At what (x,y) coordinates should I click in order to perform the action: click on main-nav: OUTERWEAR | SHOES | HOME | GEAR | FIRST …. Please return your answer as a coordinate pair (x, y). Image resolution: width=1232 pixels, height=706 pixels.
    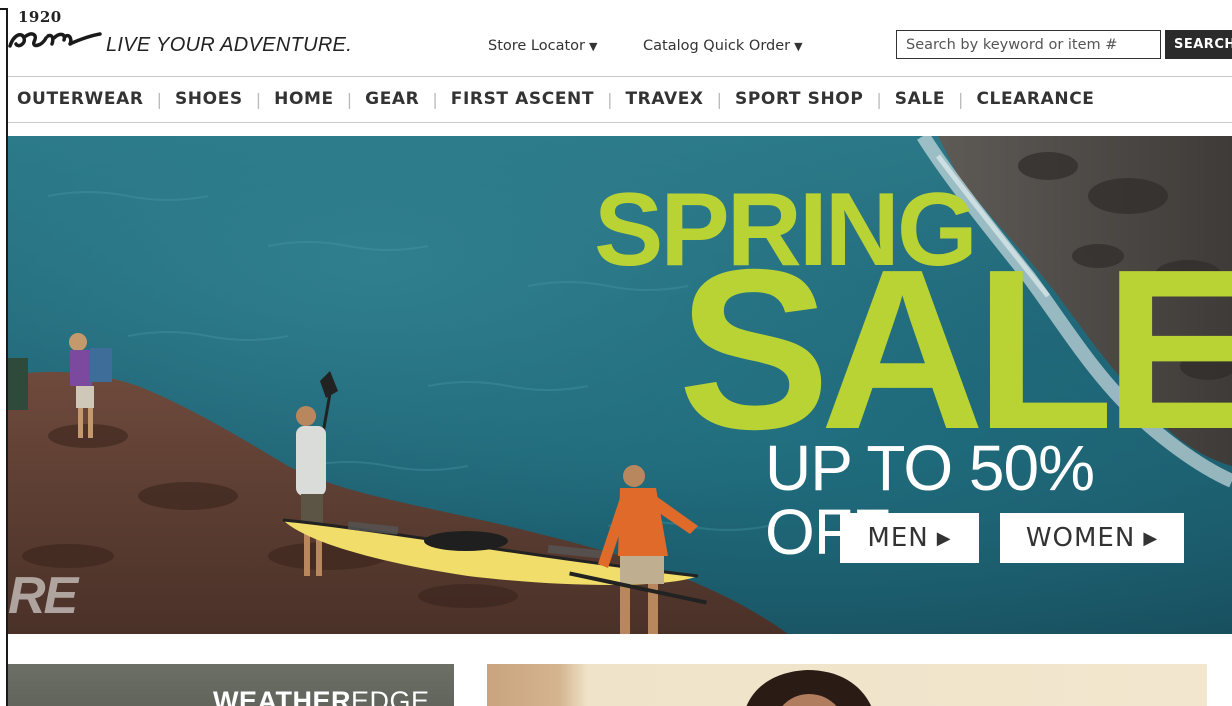
    Looking at the image, I should click on (620, 99).